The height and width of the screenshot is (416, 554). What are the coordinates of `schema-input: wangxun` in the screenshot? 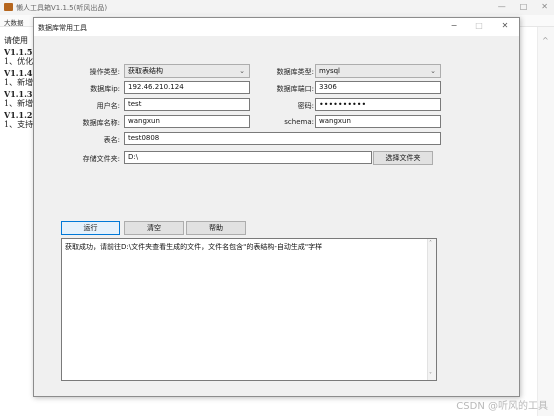 It's located at (378, 121).